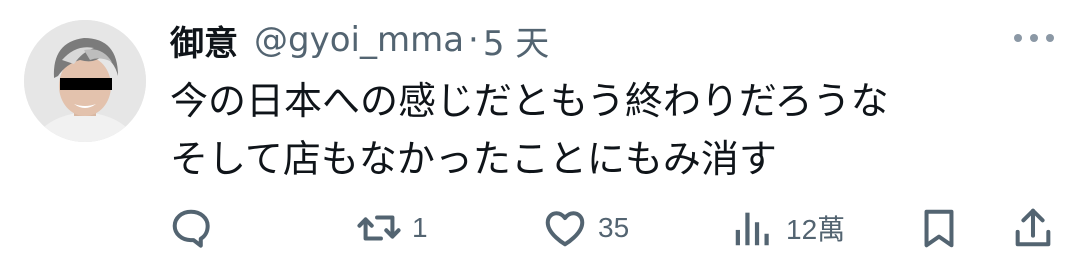  What do you see at coordinates (420, 227) in the screenshot?
I see `retweet-count: 1` at bounding box center [420, 227].